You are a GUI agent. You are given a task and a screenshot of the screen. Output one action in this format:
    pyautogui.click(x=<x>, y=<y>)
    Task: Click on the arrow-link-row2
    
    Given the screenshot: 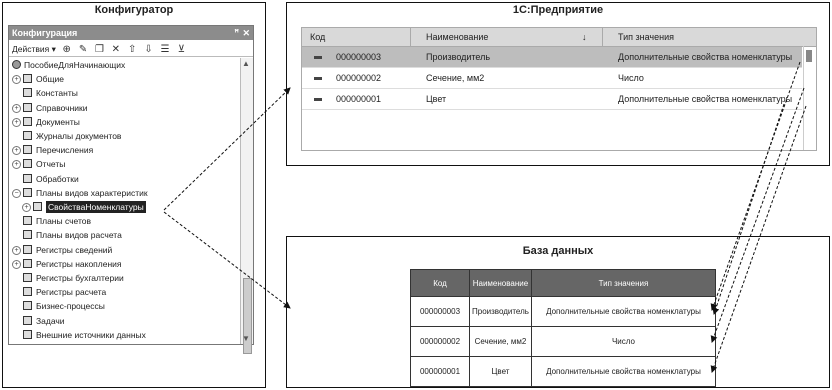 What is the action you would take?
    pyautogui.click(x=757, y=215)
    